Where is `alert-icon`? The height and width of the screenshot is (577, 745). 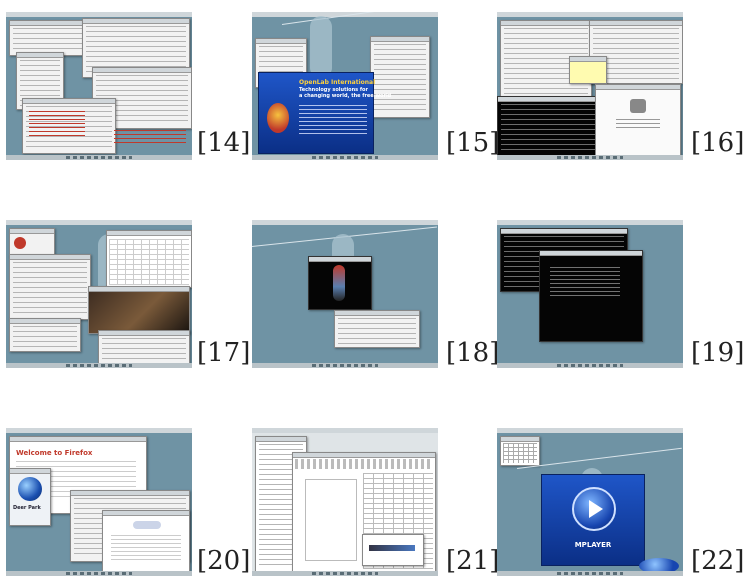
alert-icon is located at coordinates (20, 243).